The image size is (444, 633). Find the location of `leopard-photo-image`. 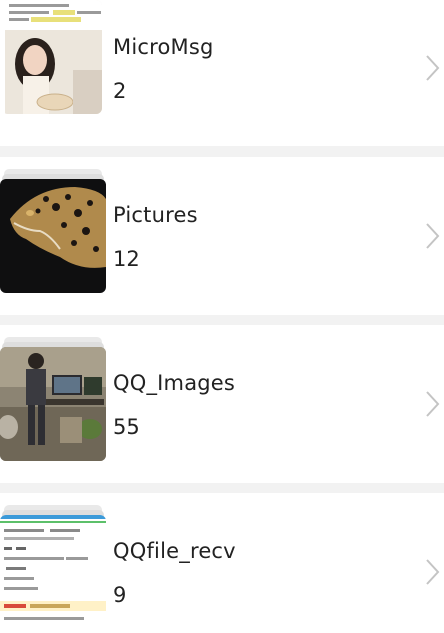

leopard-photo-image is located at coordinates (53, 236).